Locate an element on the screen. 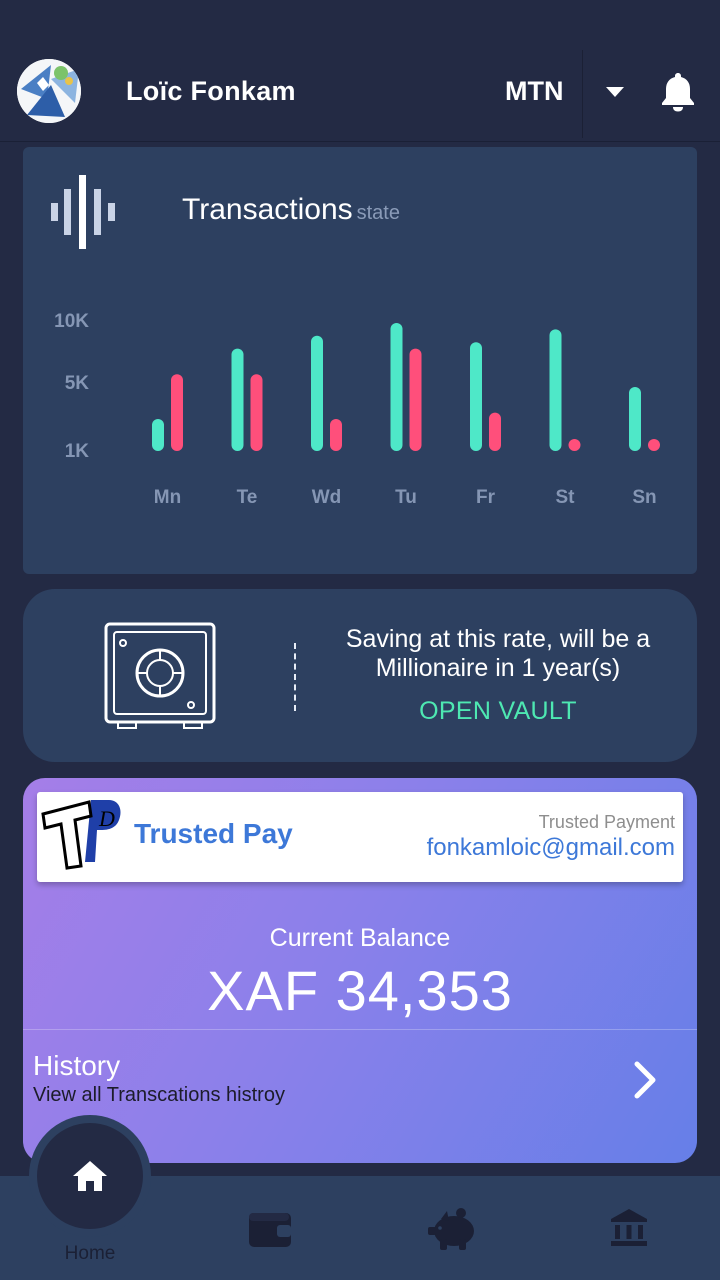 The height and width of the screenshot is (1280, 720). history-subtitle: View all Transcations histroy is located at coordinates (159, 1095).